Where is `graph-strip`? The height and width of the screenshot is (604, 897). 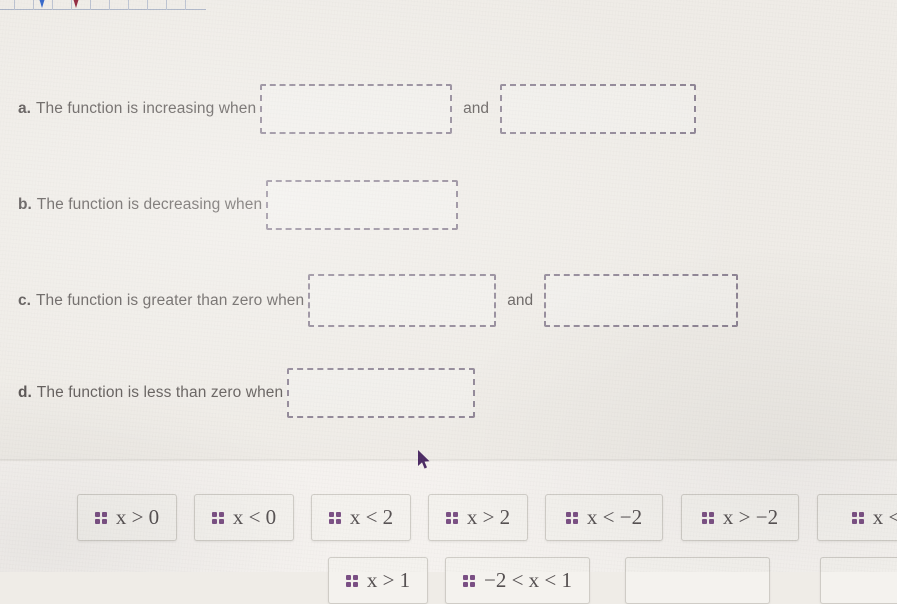
graph-strip is located at coordinates (103, 5).